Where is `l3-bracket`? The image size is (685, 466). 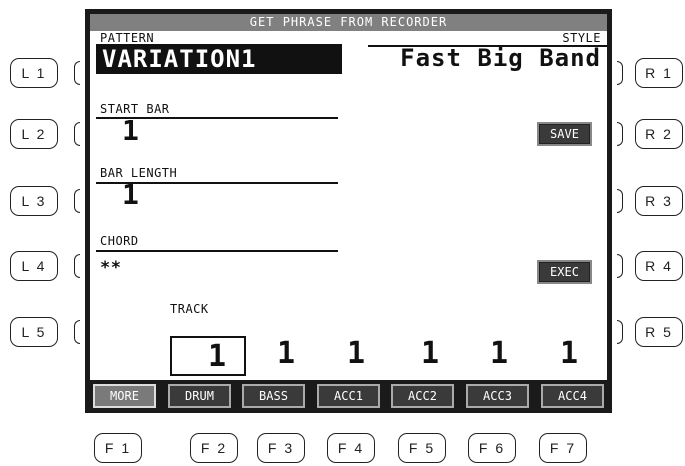 l3-bracket is located at coordinates (77, 201).